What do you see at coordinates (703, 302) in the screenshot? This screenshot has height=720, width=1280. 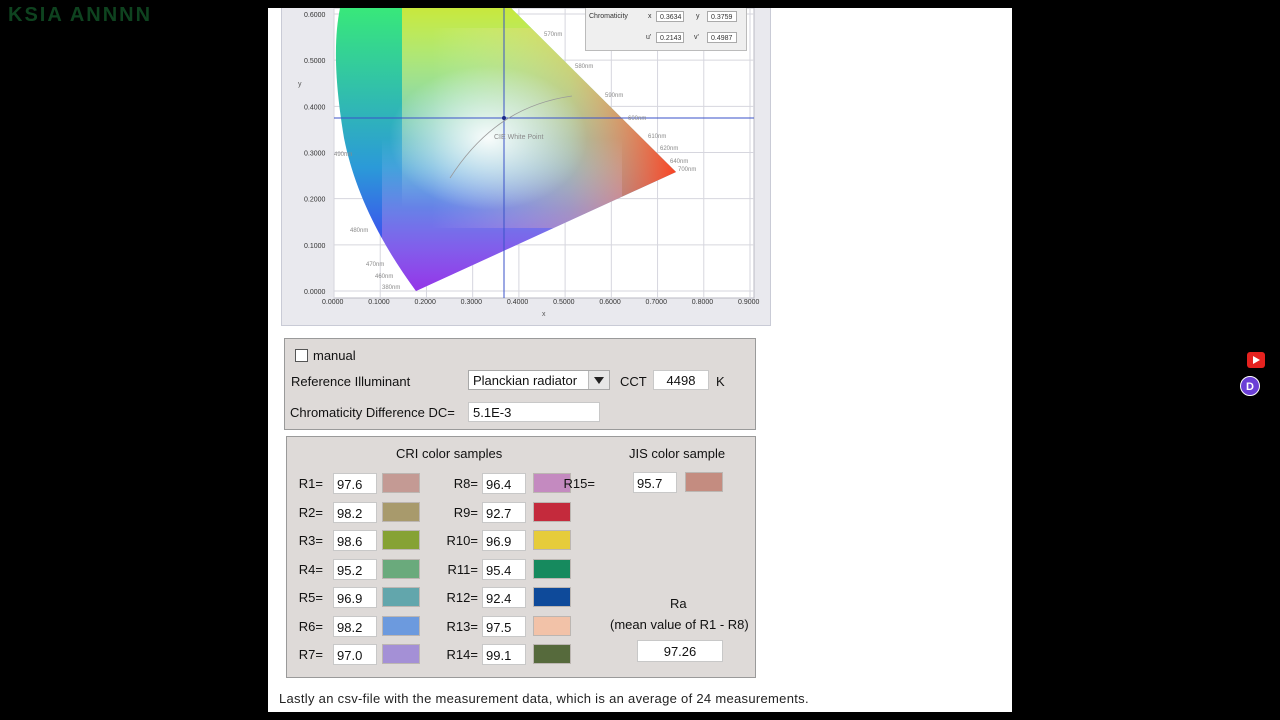 I see `x-tick-label: 0.8000` at bounding box center [703, 302].